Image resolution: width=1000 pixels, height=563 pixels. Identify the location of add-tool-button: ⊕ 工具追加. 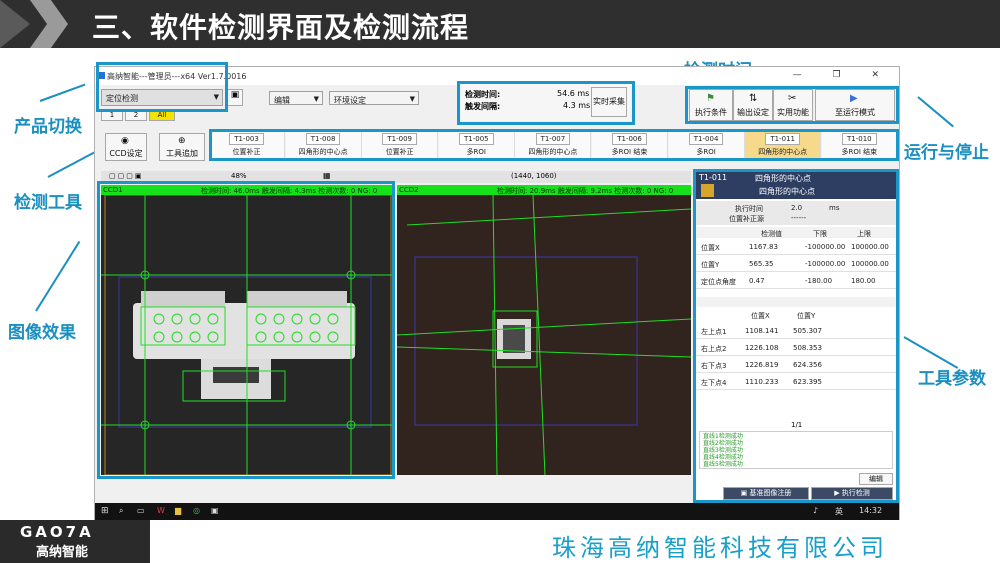
(182, 147).